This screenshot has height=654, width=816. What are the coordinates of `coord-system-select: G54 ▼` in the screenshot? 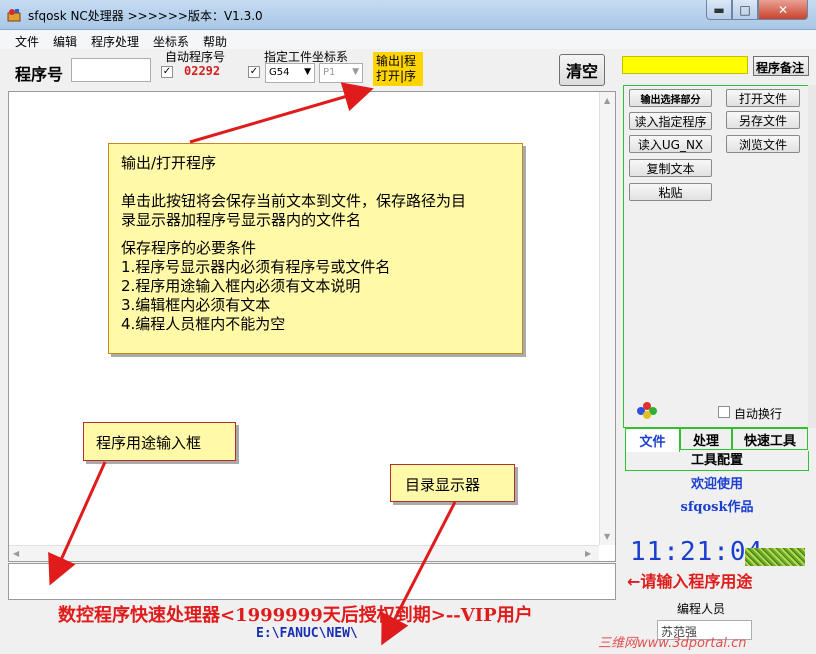 It's located at (290, 73).